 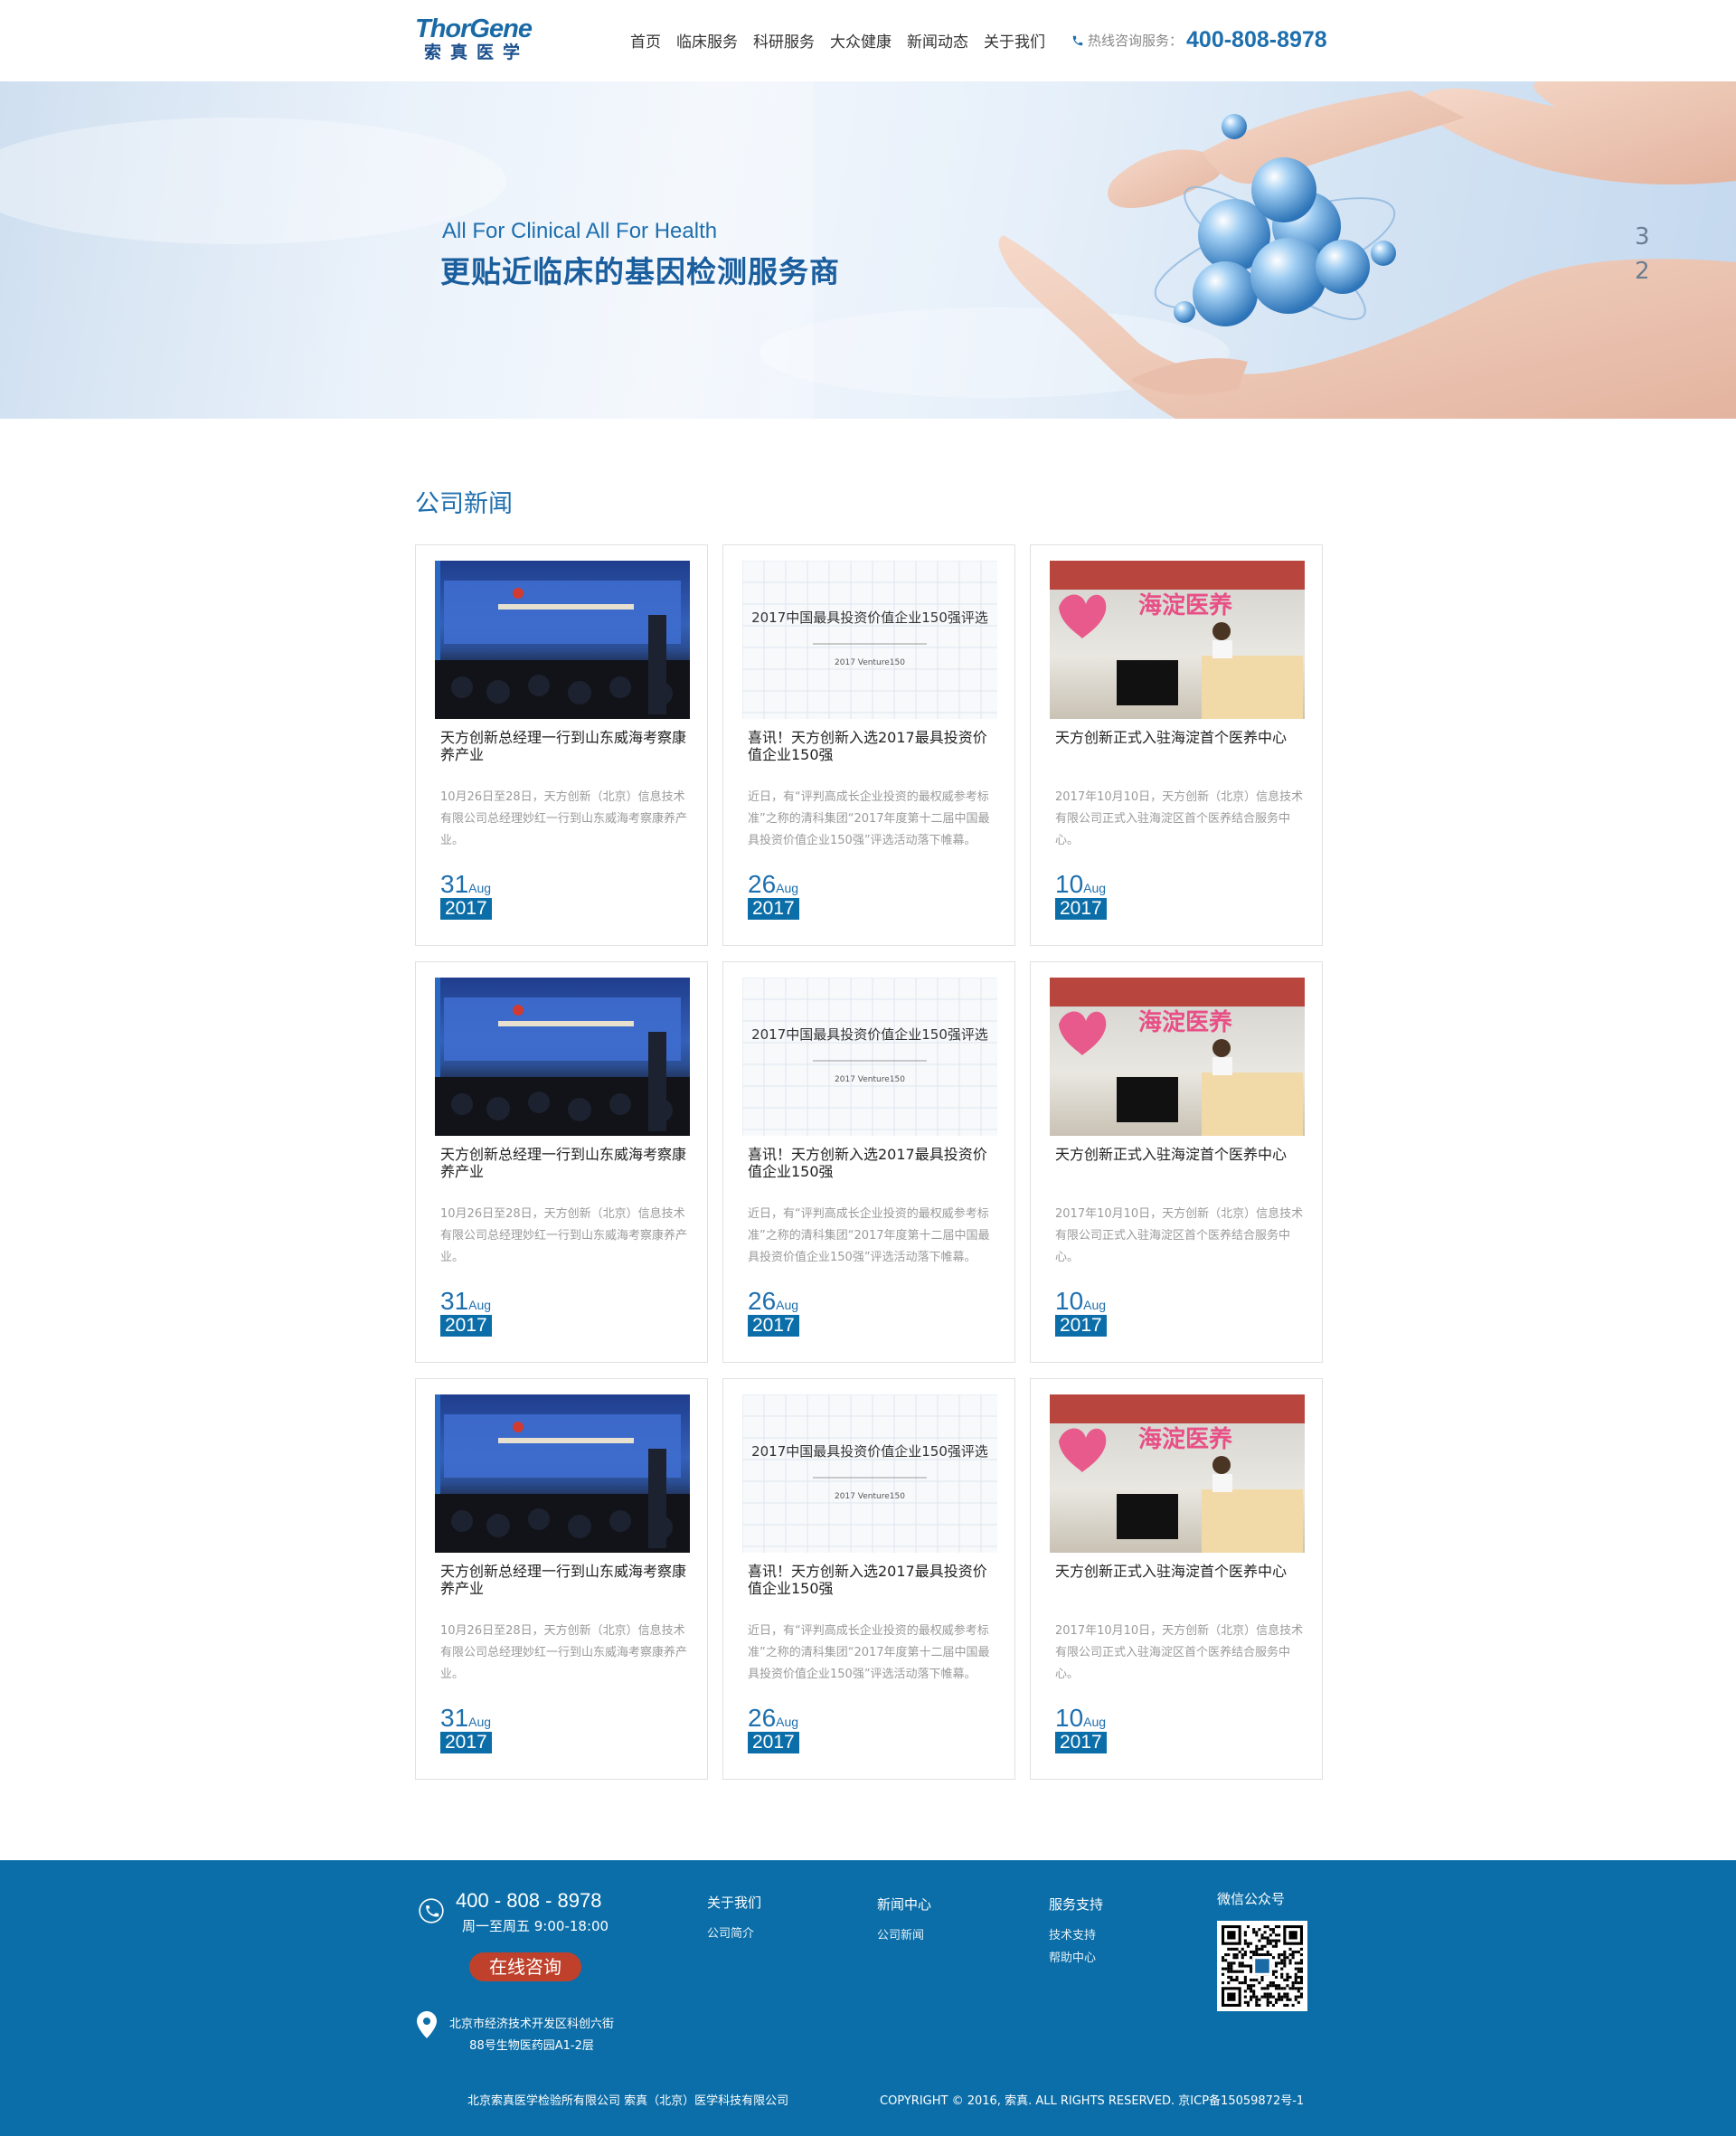 What do you see at coordinates (477, 52) in the screenshot?
I see `logo-text-cn: 索真医学` at bounding box center [477, 52].